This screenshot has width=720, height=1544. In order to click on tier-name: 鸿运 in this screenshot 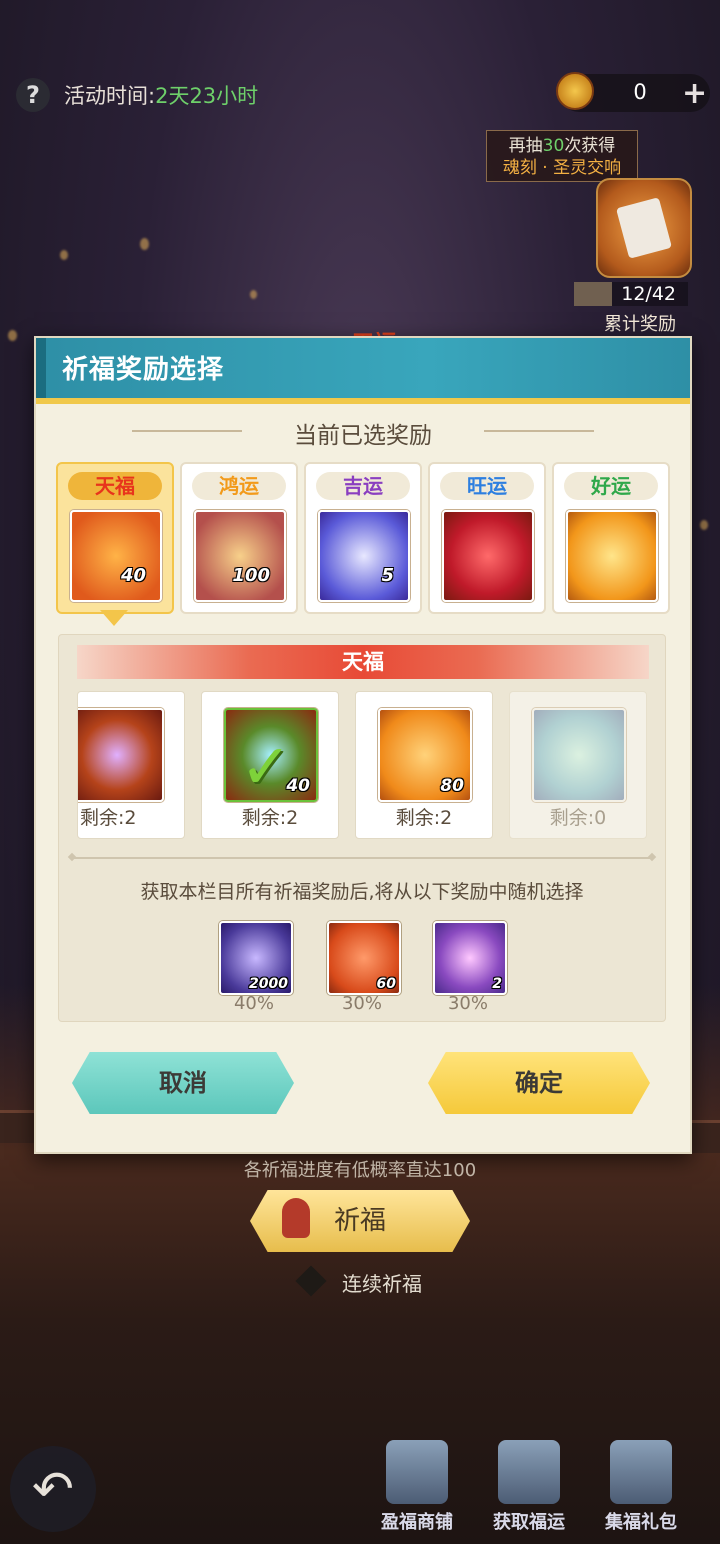, I will do `click(239, 486)`.